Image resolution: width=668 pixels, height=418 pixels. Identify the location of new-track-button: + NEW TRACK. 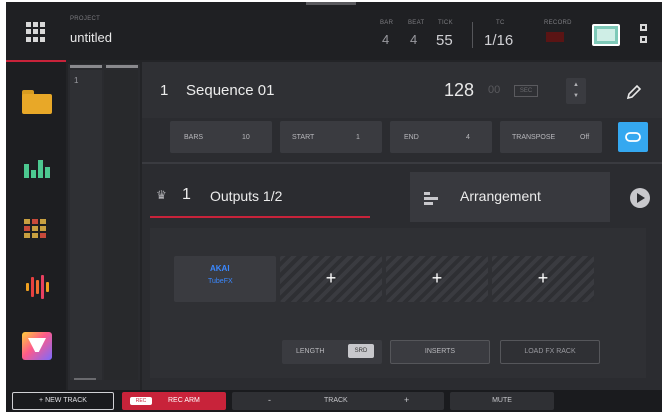
(63, 401).